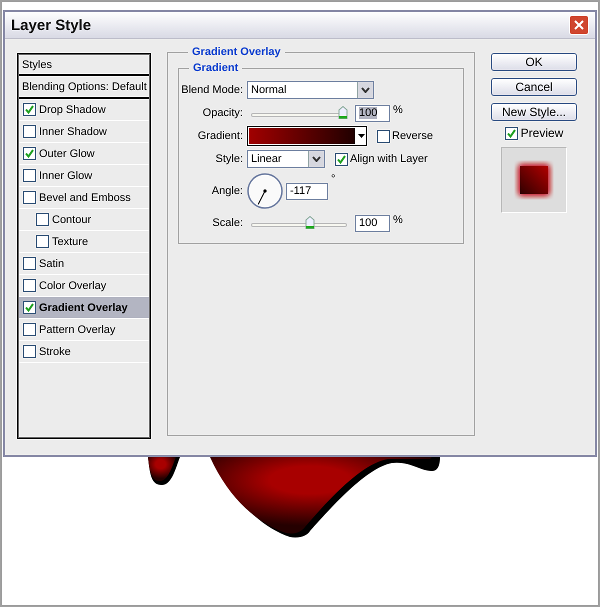  I want to click on style-item: Outer Glow, so click(84, 154).